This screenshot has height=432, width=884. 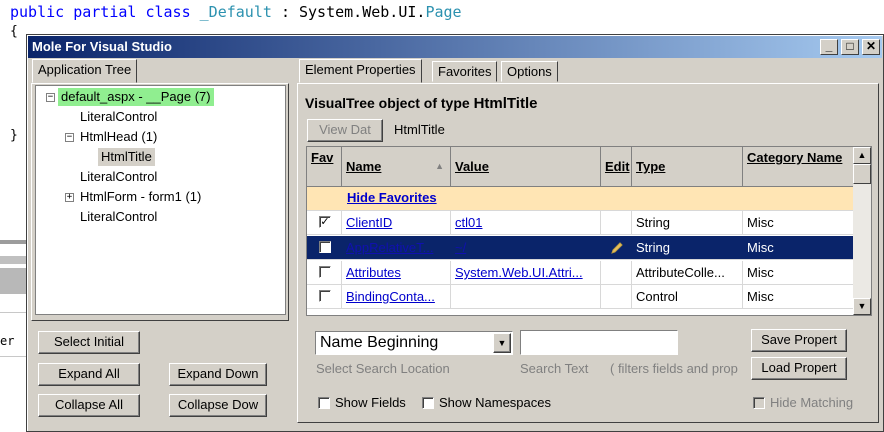 What do you see at coordinates (862, 306) in the screenshot?
I see `scroll-down-arrow-icon: ▼` at bounding box center [862, 306].